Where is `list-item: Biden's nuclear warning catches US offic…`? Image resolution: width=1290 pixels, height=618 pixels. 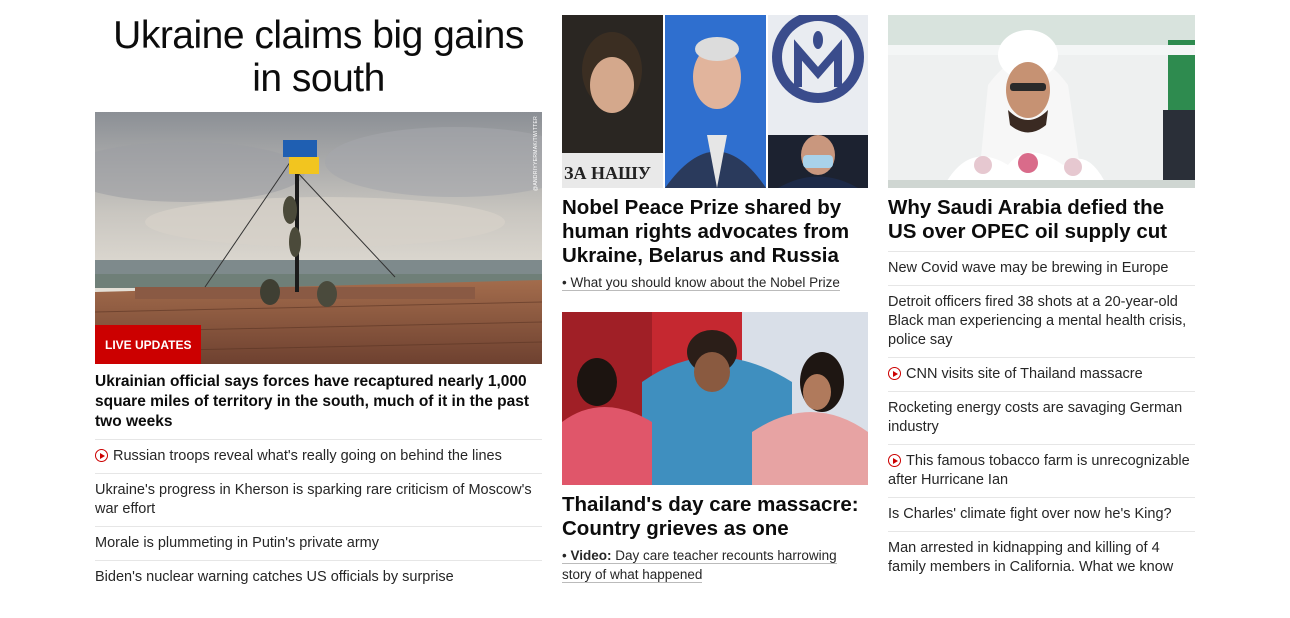
list-item: Biden's nuclear warning catches US offic… is located at coordinates (318, 577).